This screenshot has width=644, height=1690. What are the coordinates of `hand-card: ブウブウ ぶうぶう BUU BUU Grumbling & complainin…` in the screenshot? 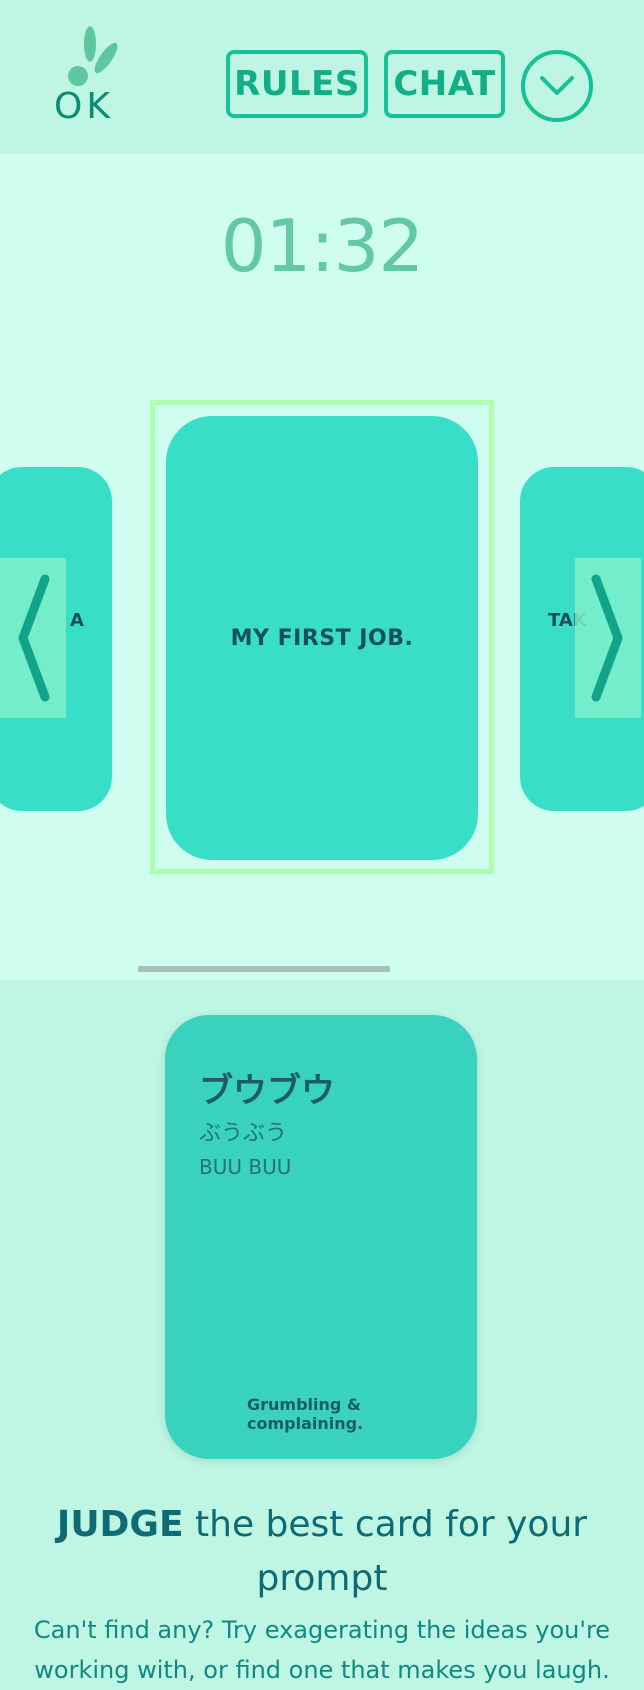 It's located at (321, 1237).